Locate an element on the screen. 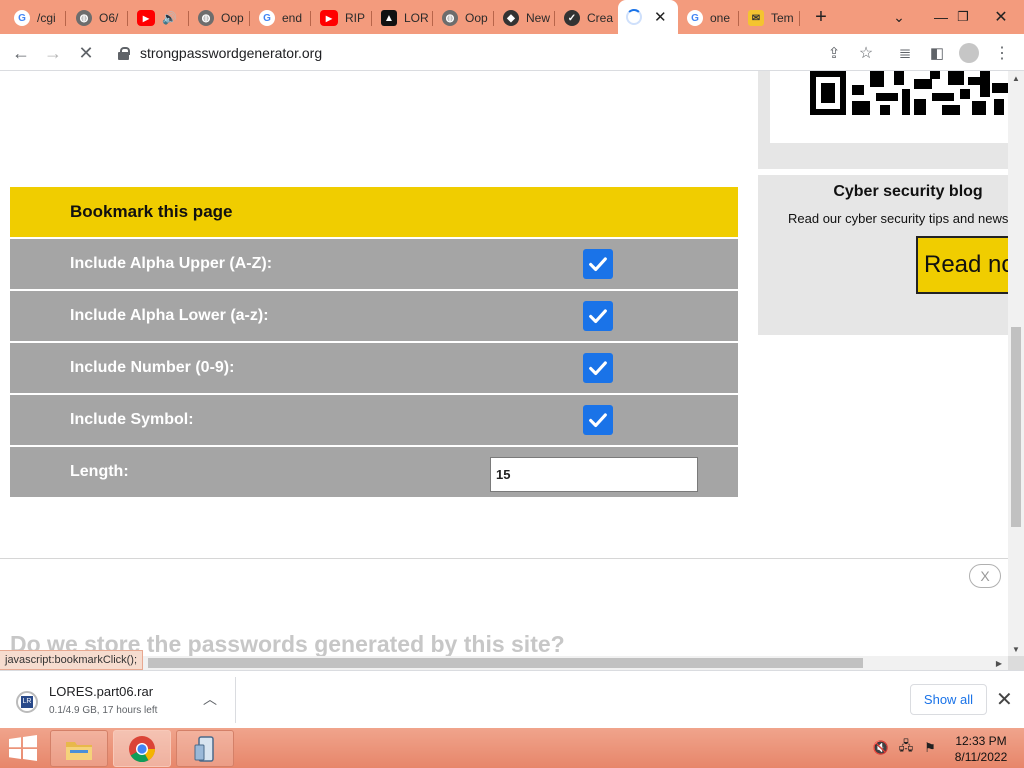 This screenshot has width=1024, height=768. ad-close-button: X is located at coordinates (985, 576).